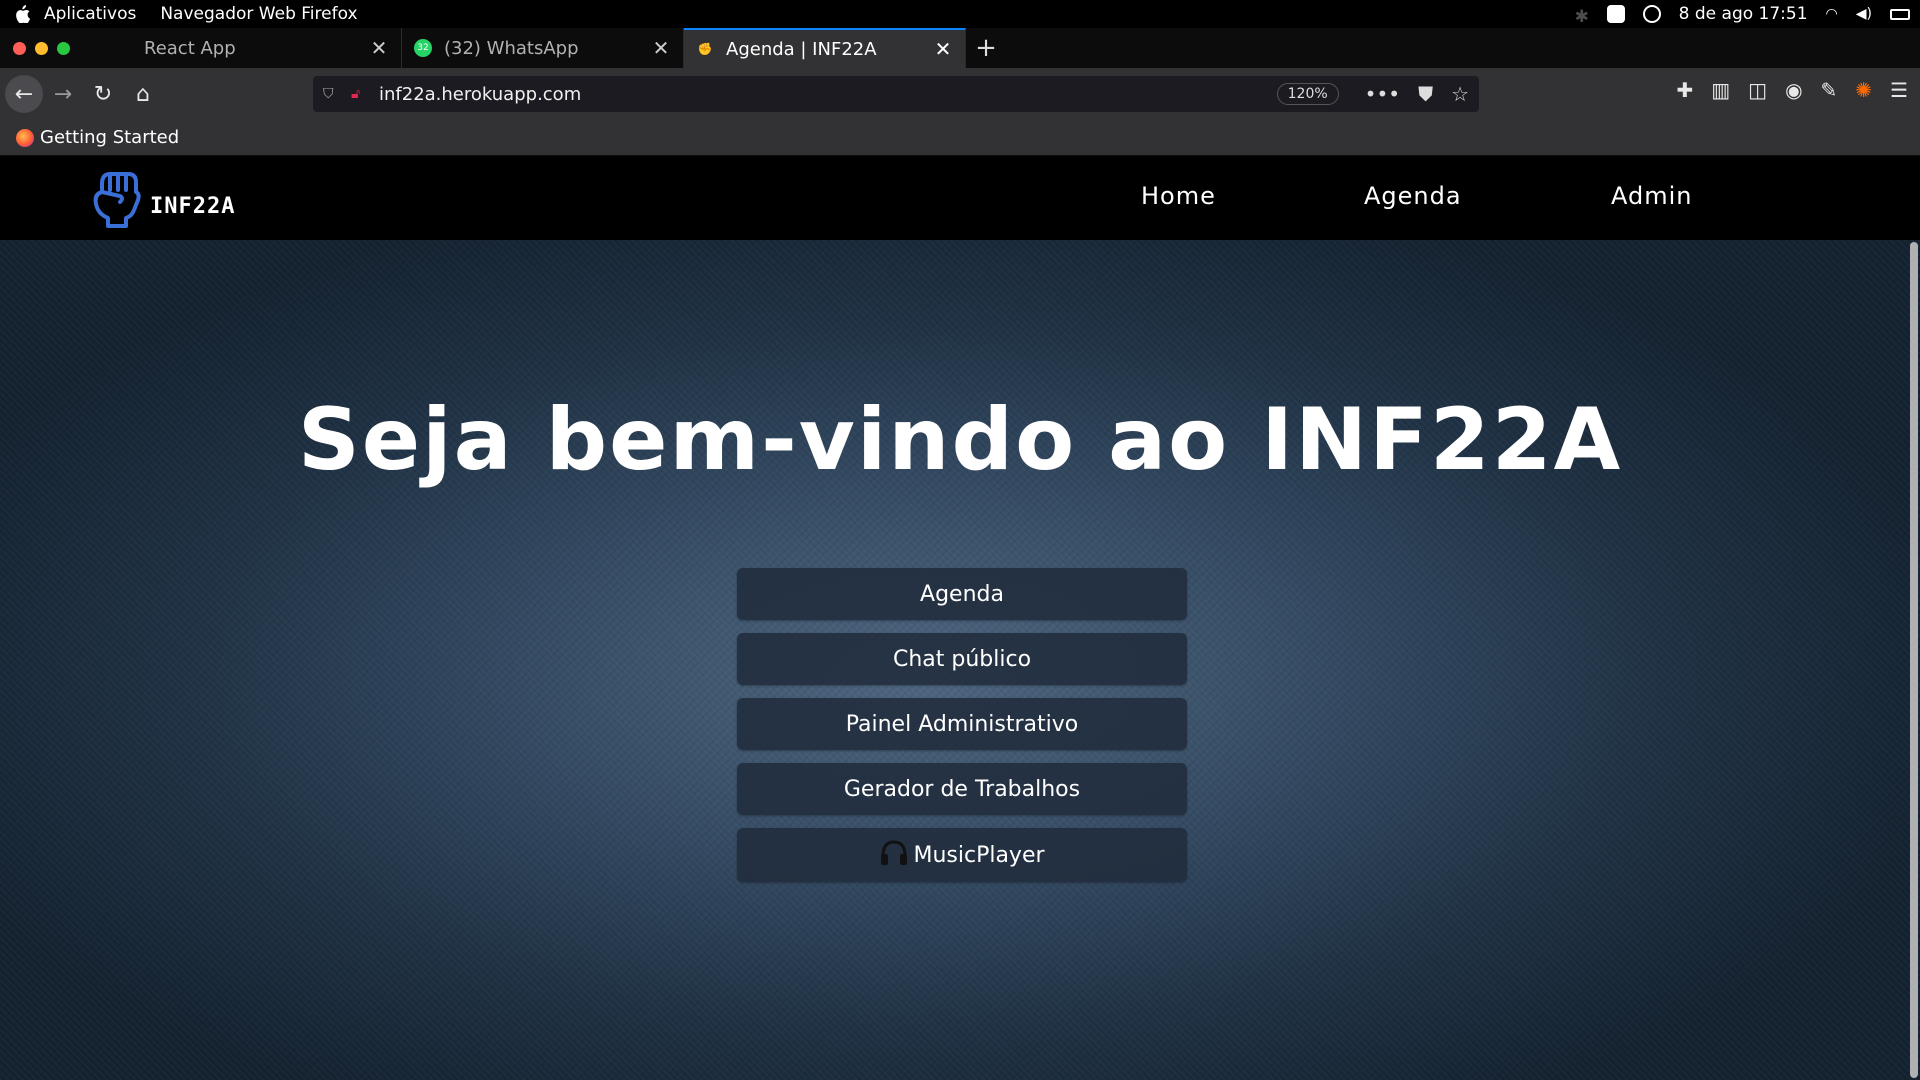  I want to click on volume-icon: ◀), so click(1864, 14).